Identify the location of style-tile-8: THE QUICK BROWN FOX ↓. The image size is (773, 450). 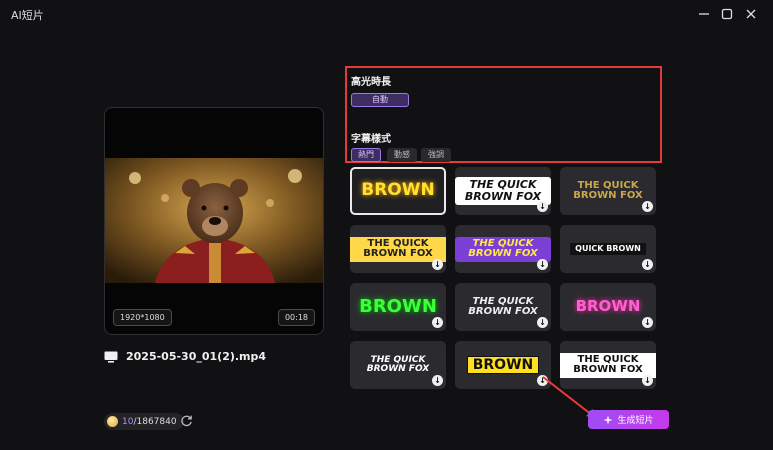
(503, 307).